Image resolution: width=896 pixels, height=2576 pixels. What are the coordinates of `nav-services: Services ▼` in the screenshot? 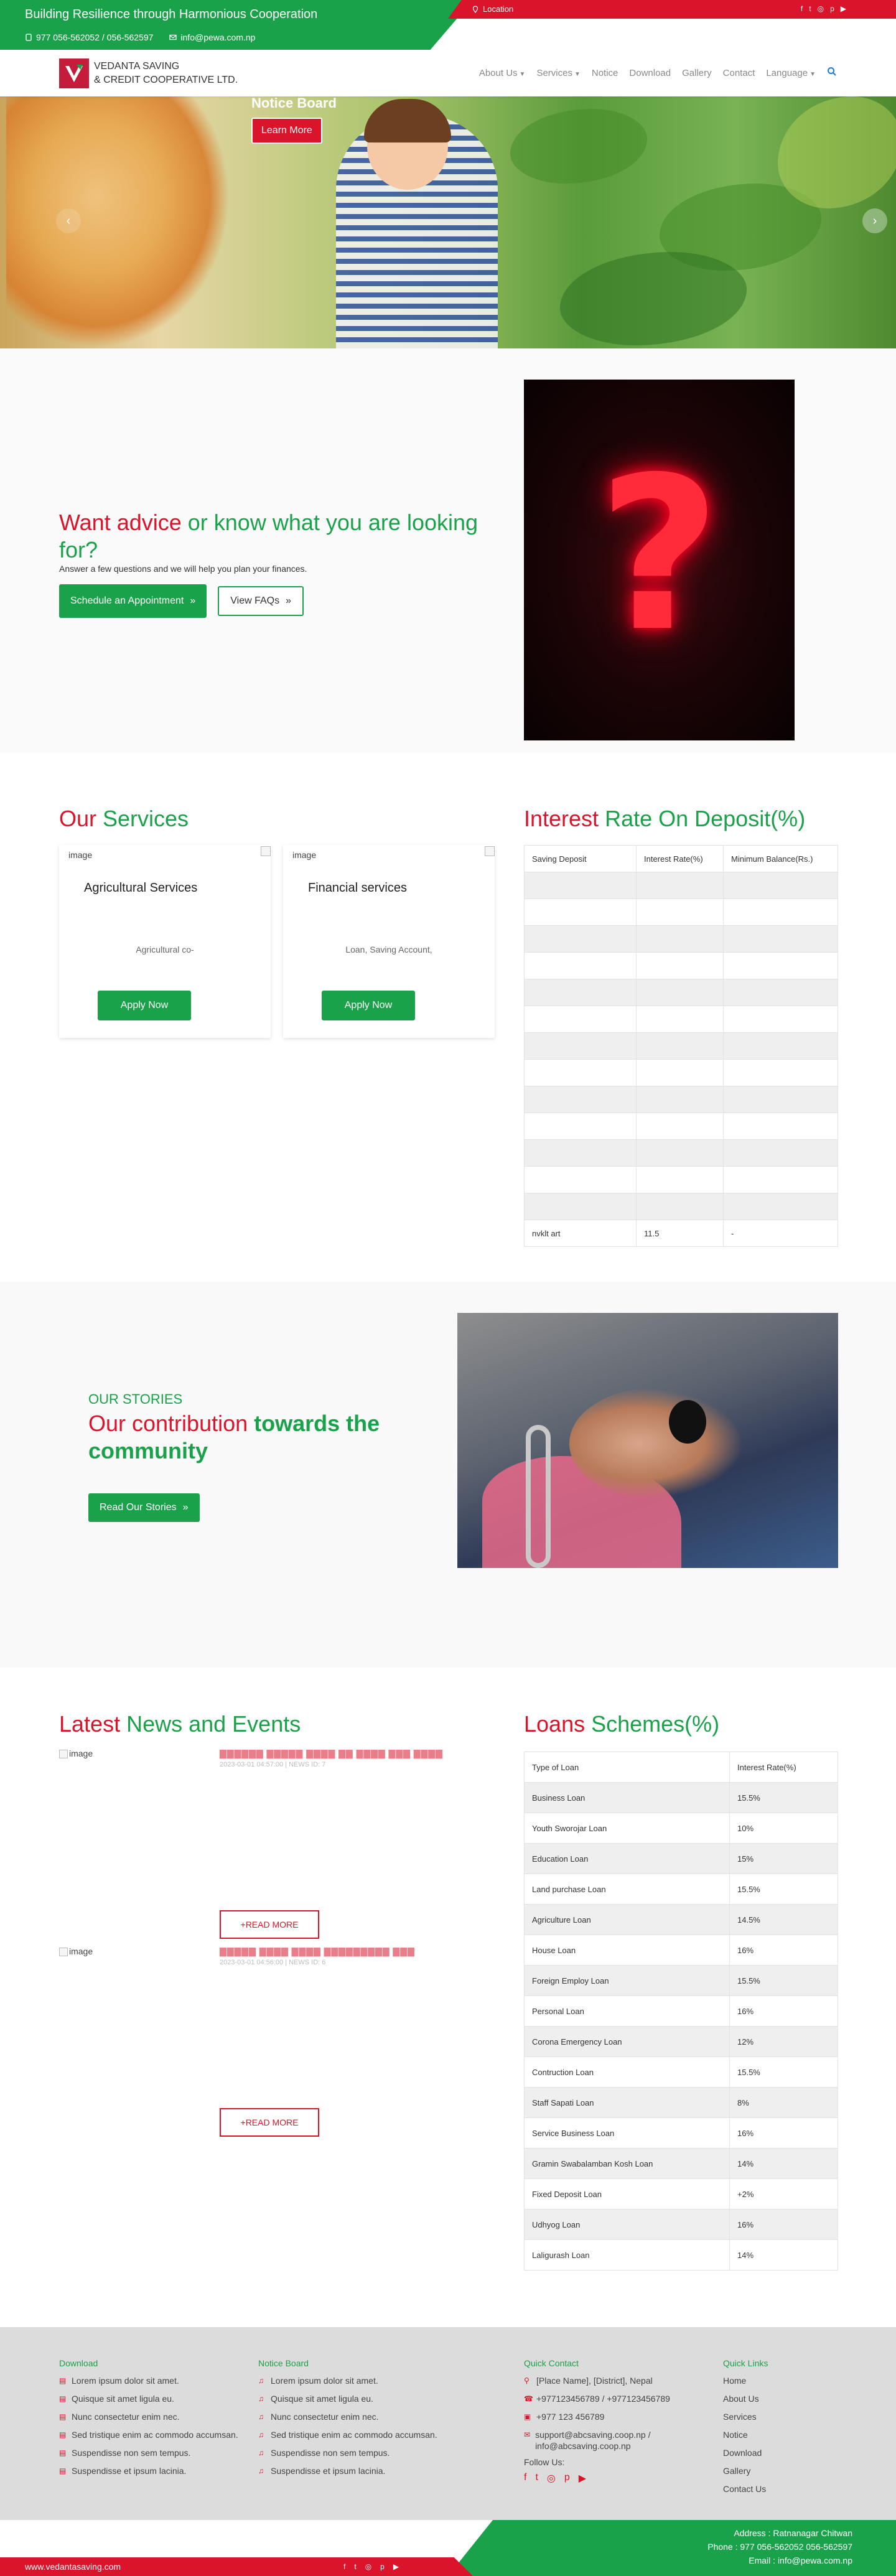 It's located at (558, 73).